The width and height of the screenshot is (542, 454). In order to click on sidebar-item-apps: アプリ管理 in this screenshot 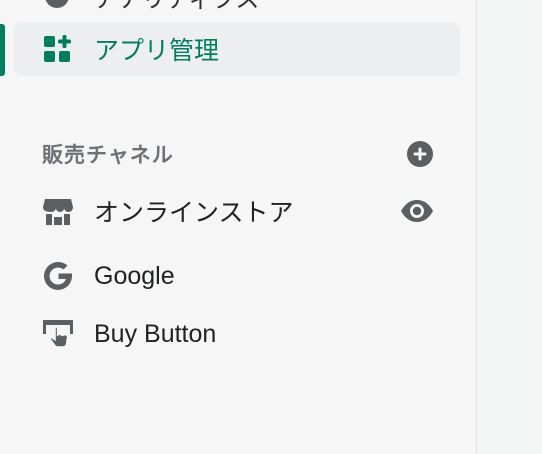, I will do `click(237, 49)`.